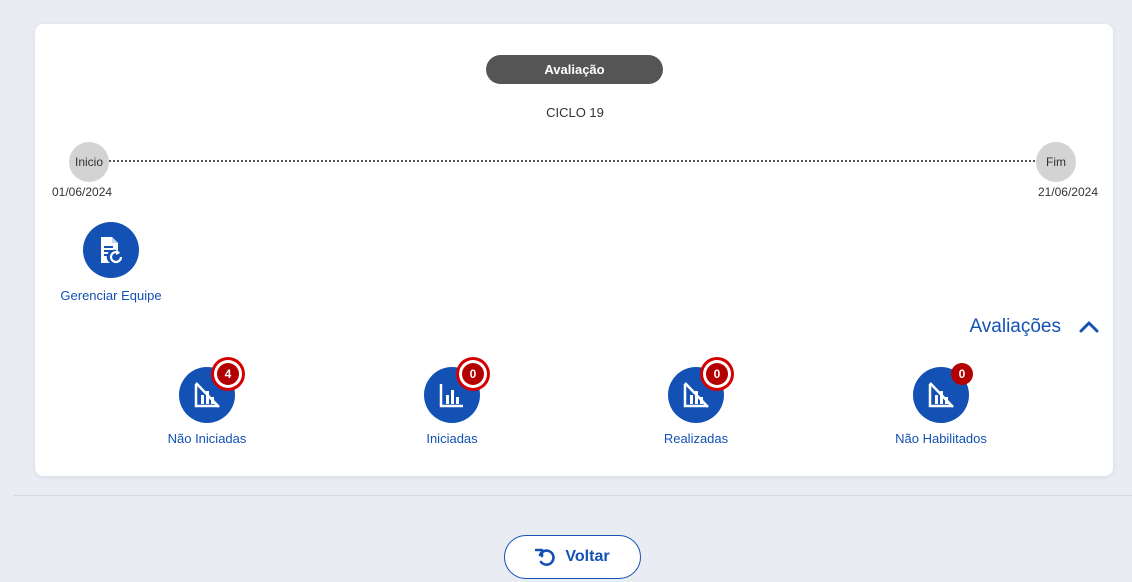 This screenshot has height=582, width=1132. I want to click on timeline-start-label: Inicio, so click(88, 162).